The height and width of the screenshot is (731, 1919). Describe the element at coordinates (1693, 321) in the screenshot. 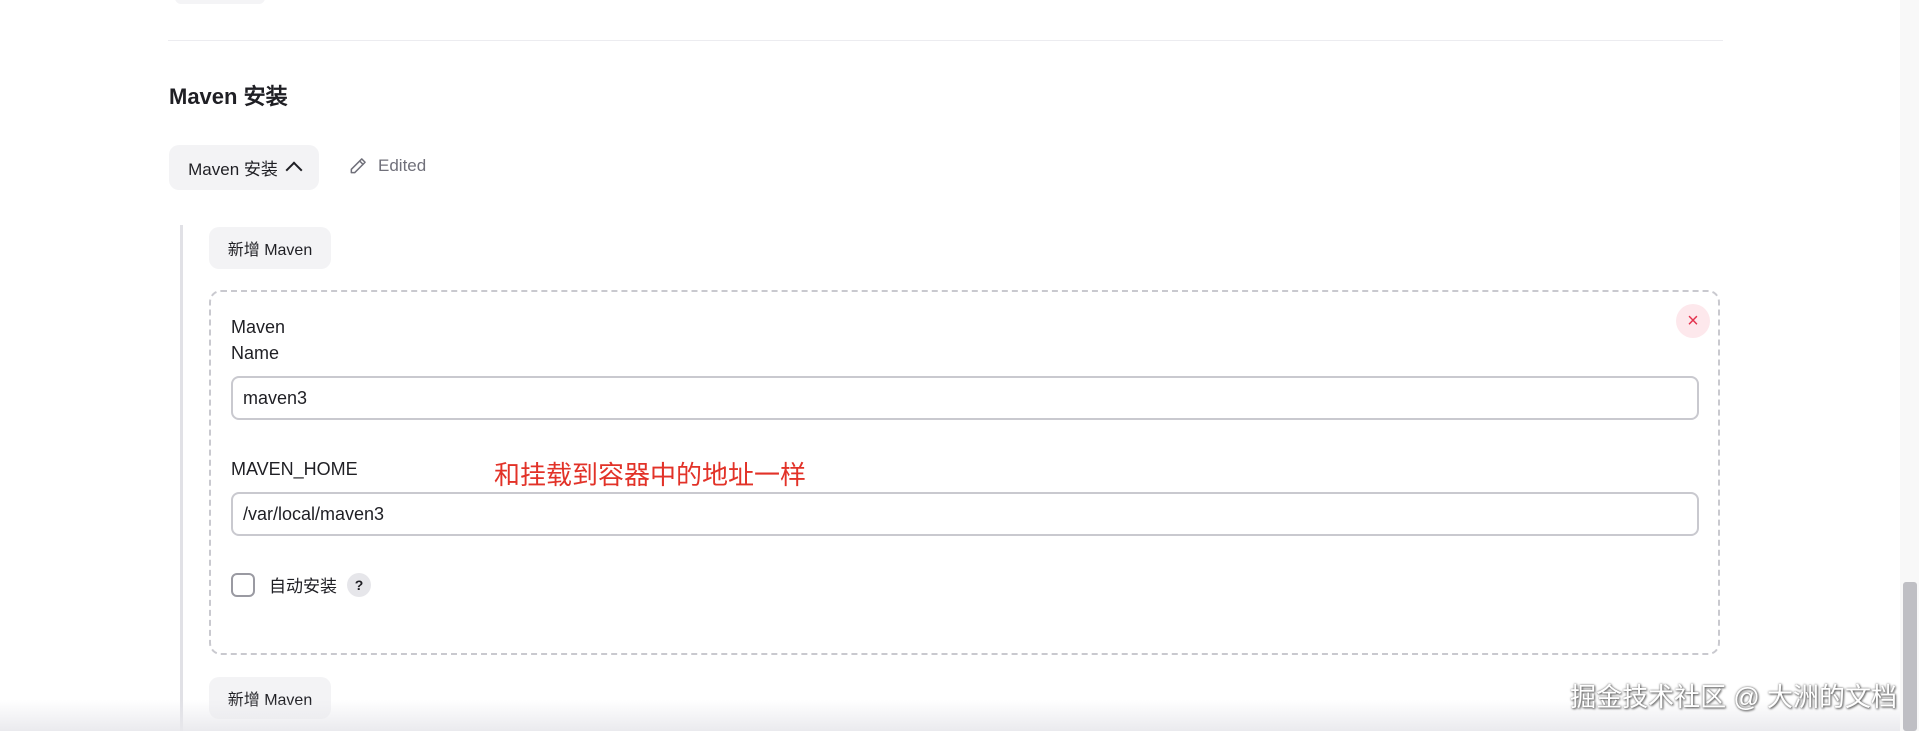

I see `close-icon: ×` at that location.